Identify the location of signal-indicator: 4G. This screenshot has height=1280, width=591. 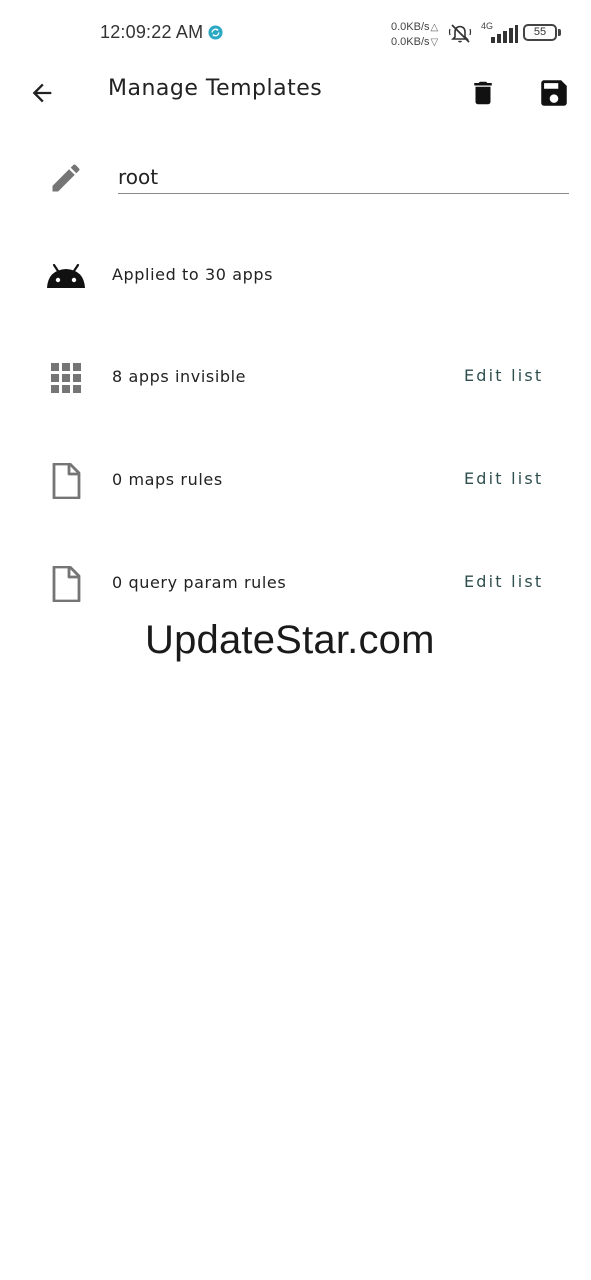
(499, 33).